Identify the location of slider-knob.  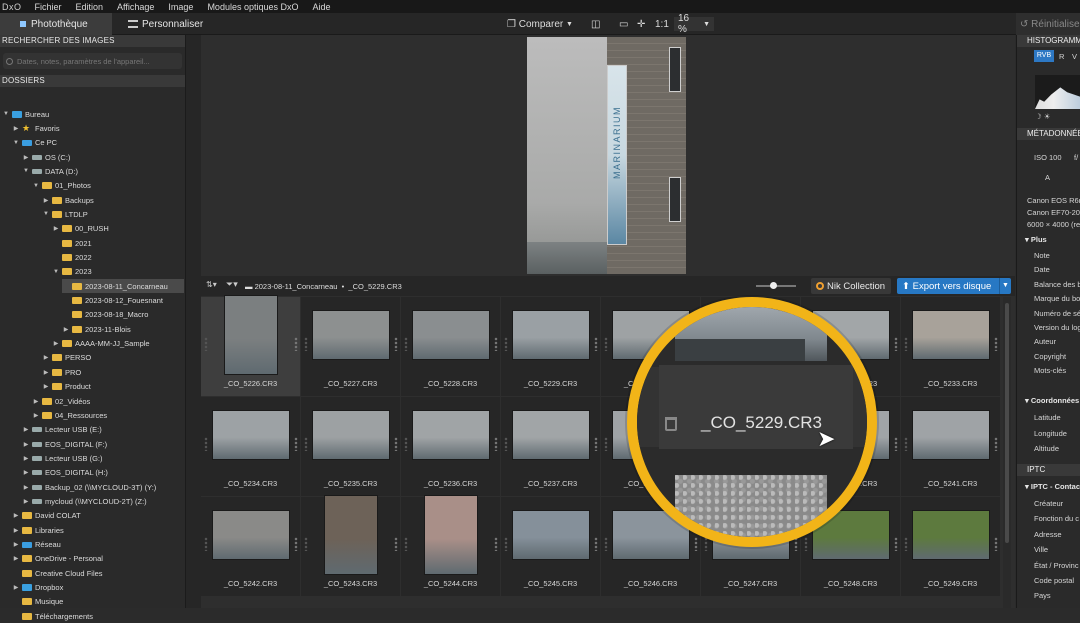
(773, 285).